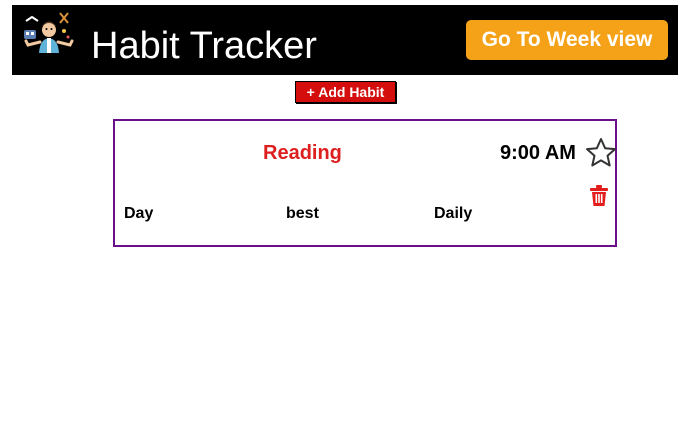  What do you see at coordinates (538, 153) in the screenshot?
I see `habit-time: 9:00 AM` at bounding box center [538, 153].